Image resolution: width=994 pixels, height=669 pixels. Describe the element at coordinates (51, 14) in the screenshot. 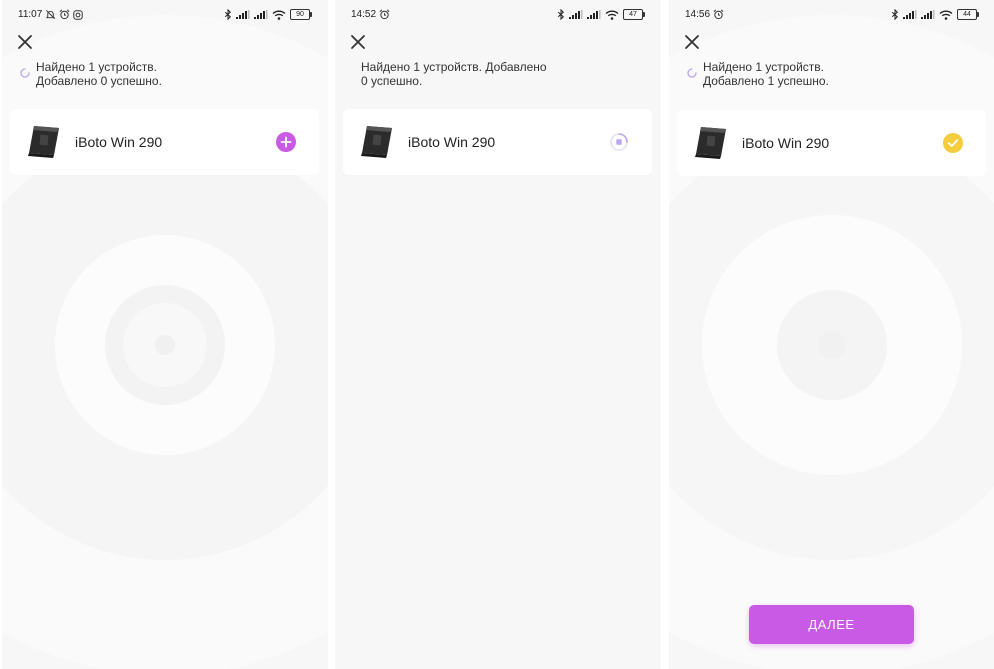

I see `mute-bell-icon` at that location.